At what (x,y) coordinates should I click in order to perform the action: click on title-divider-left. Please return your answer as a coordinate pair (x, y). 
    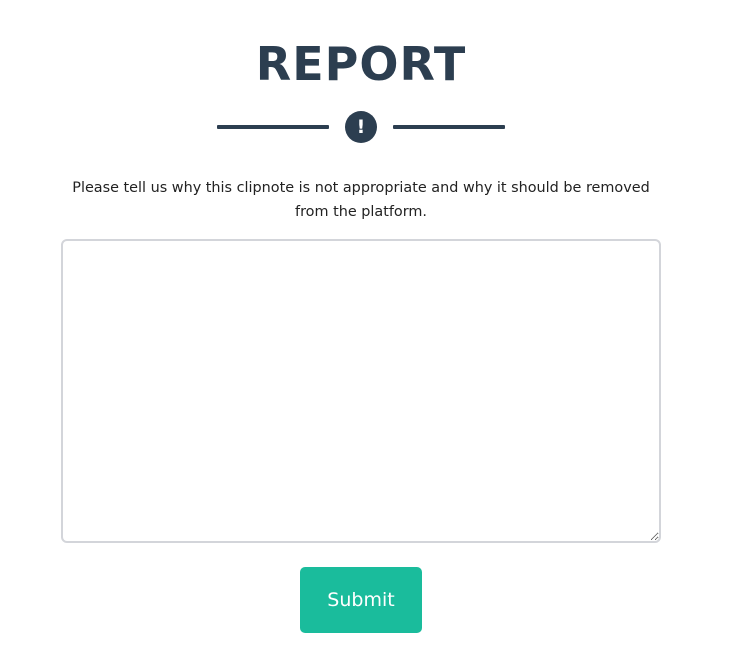
    Looking at the image, I should click on (273, 127).